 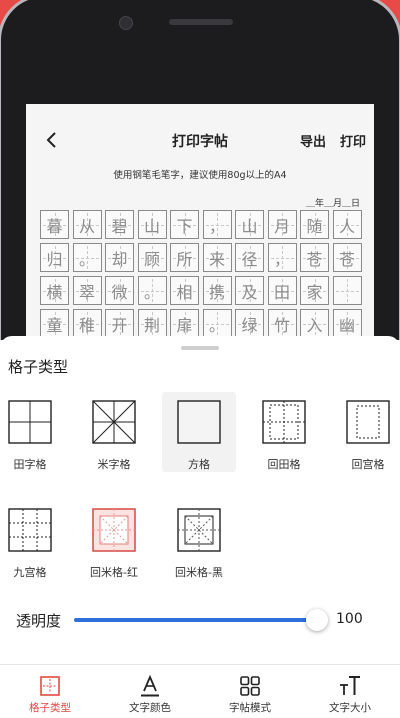 I want to click on text-color-icon, so click(x=150, y=685).